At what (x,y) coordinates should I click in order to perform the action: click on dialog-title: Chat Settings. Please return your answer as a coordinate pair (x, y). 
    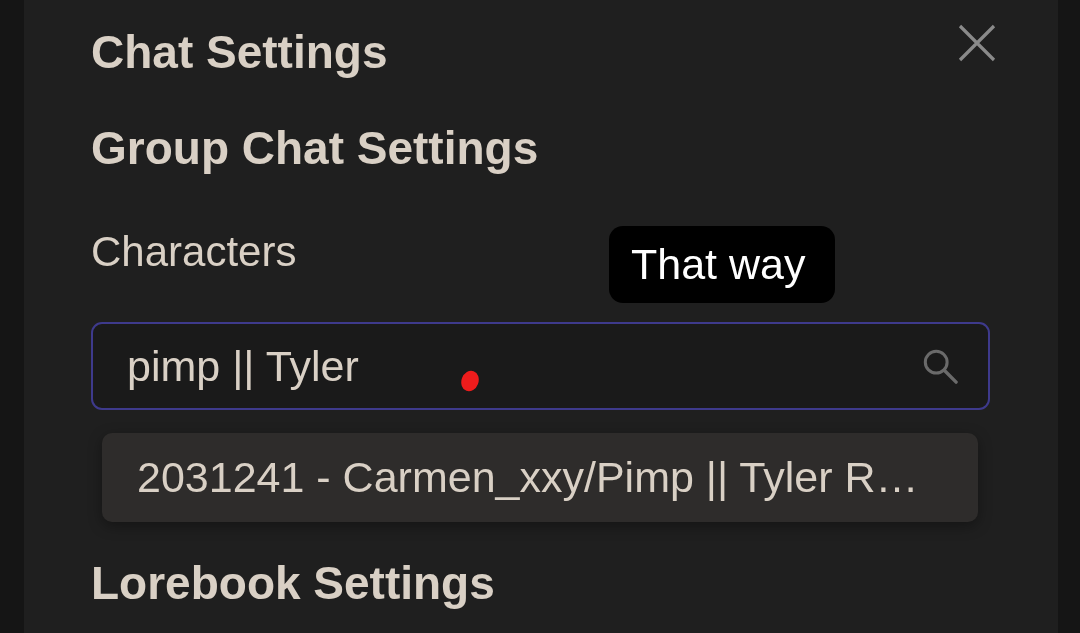
    Looking at the image, I should click on (239, 52).